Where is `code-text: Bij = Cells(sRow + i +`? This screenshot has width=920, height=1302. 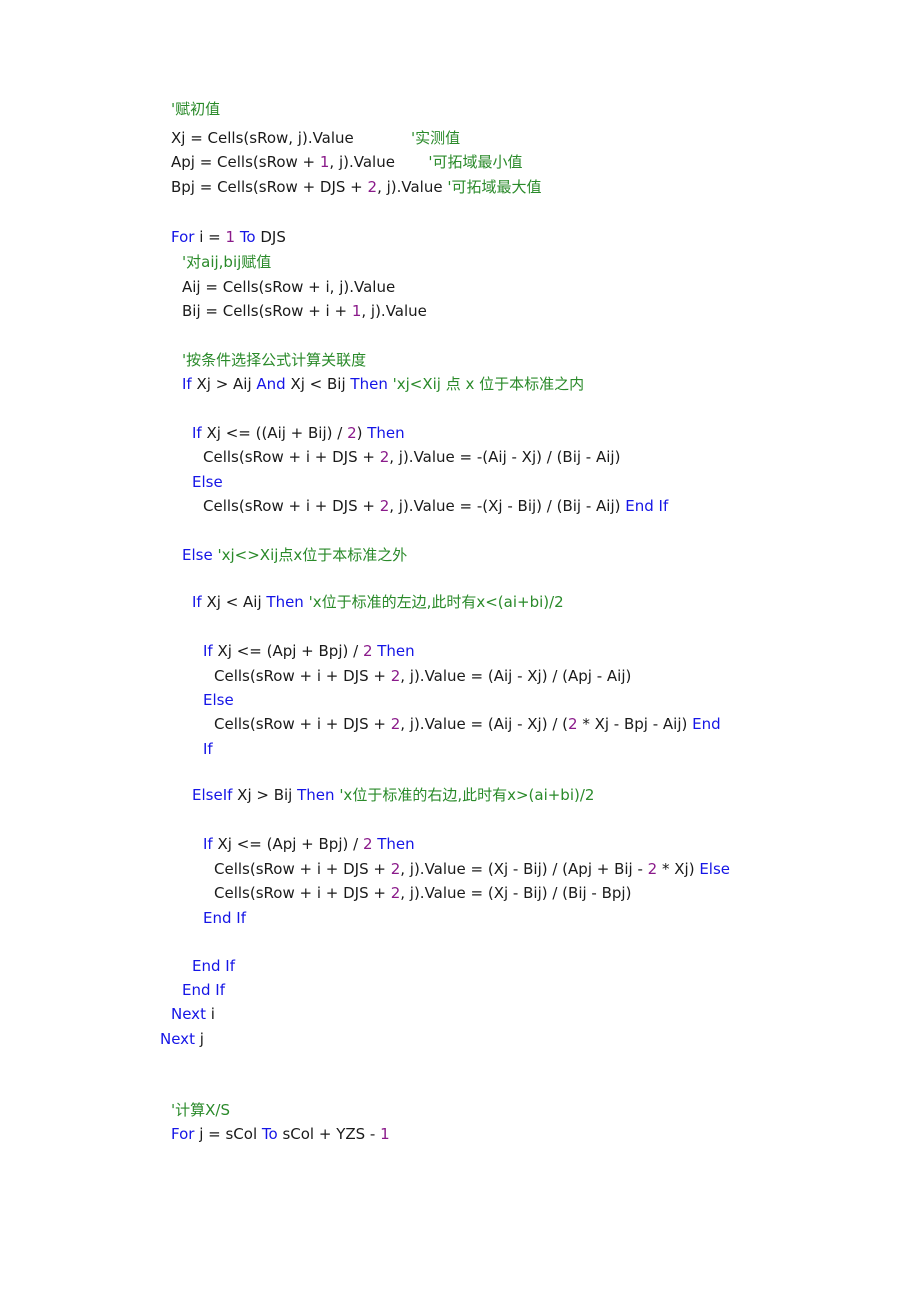 code-text: Bij = Cells(sRow + i + is located at coordinates (267, 311).